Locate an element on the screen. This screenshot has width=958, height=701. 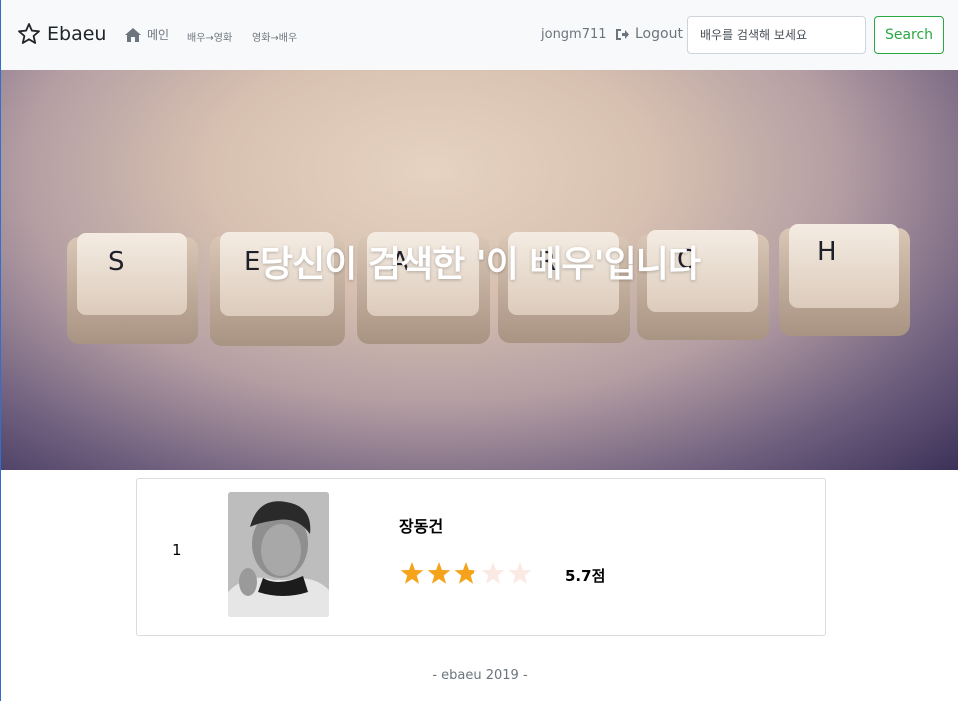
footer-text: - ebaeu 2019 - is located at coordinates (480, 675).